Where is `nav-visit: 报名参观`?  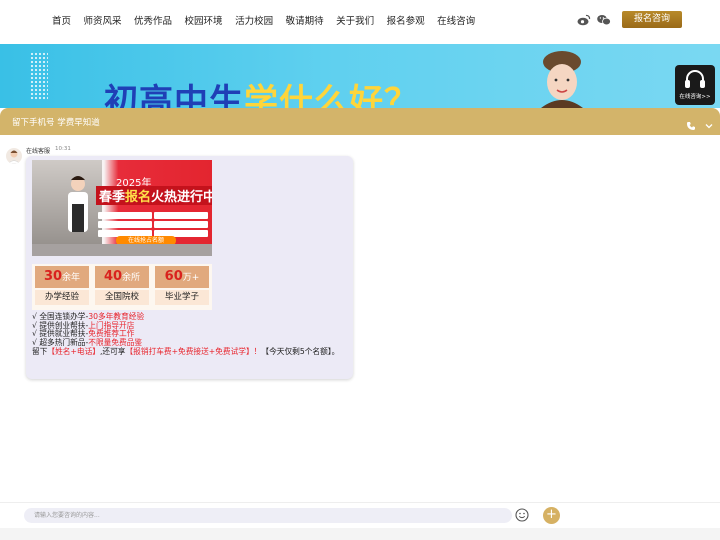 nav-visit: 报名参观 is located at coordinates (406, 20).